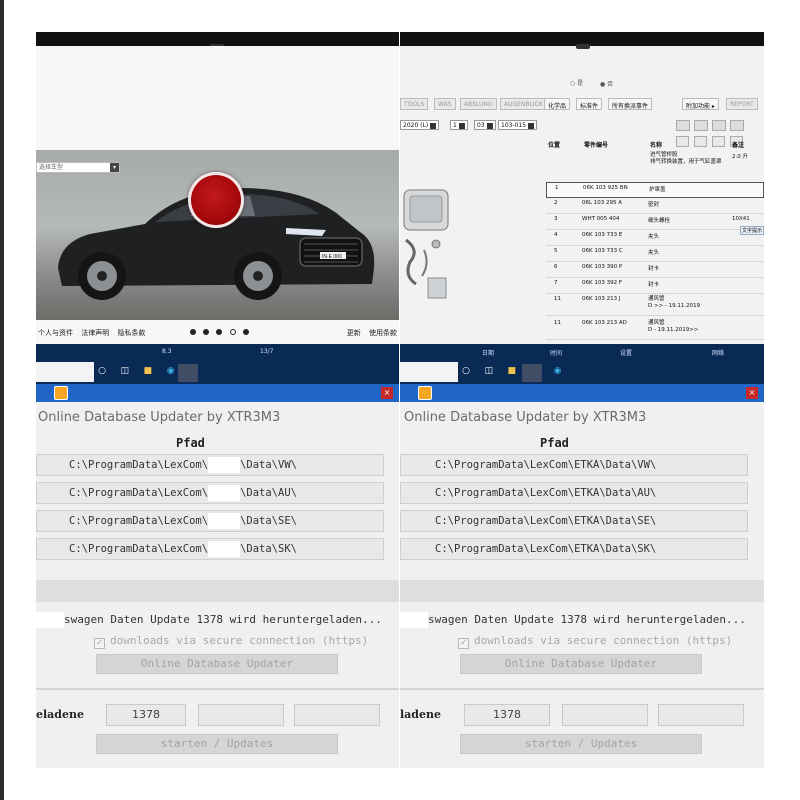 The width and height of the screenshot is (800, 800). I want to click on carousel-dot-active, so click(232, 332).